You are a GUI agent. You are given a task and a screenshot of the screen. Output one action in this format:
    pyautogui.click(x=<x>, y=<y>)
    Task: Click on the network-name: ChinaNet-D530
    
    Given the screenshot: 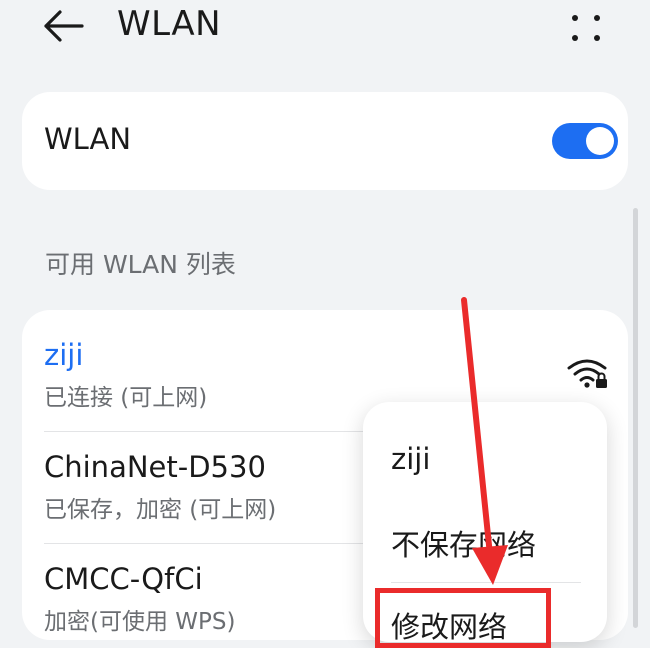 What is the action you would take?
    pyautogui.click(x=155, y=467)
    